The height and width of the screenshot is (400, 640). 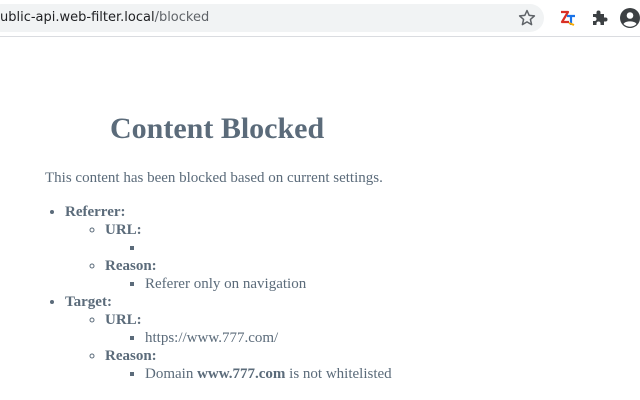 I want to click on target-reason-value: Domain www.777.com is not whitelisted, so click(x=268, y=374).